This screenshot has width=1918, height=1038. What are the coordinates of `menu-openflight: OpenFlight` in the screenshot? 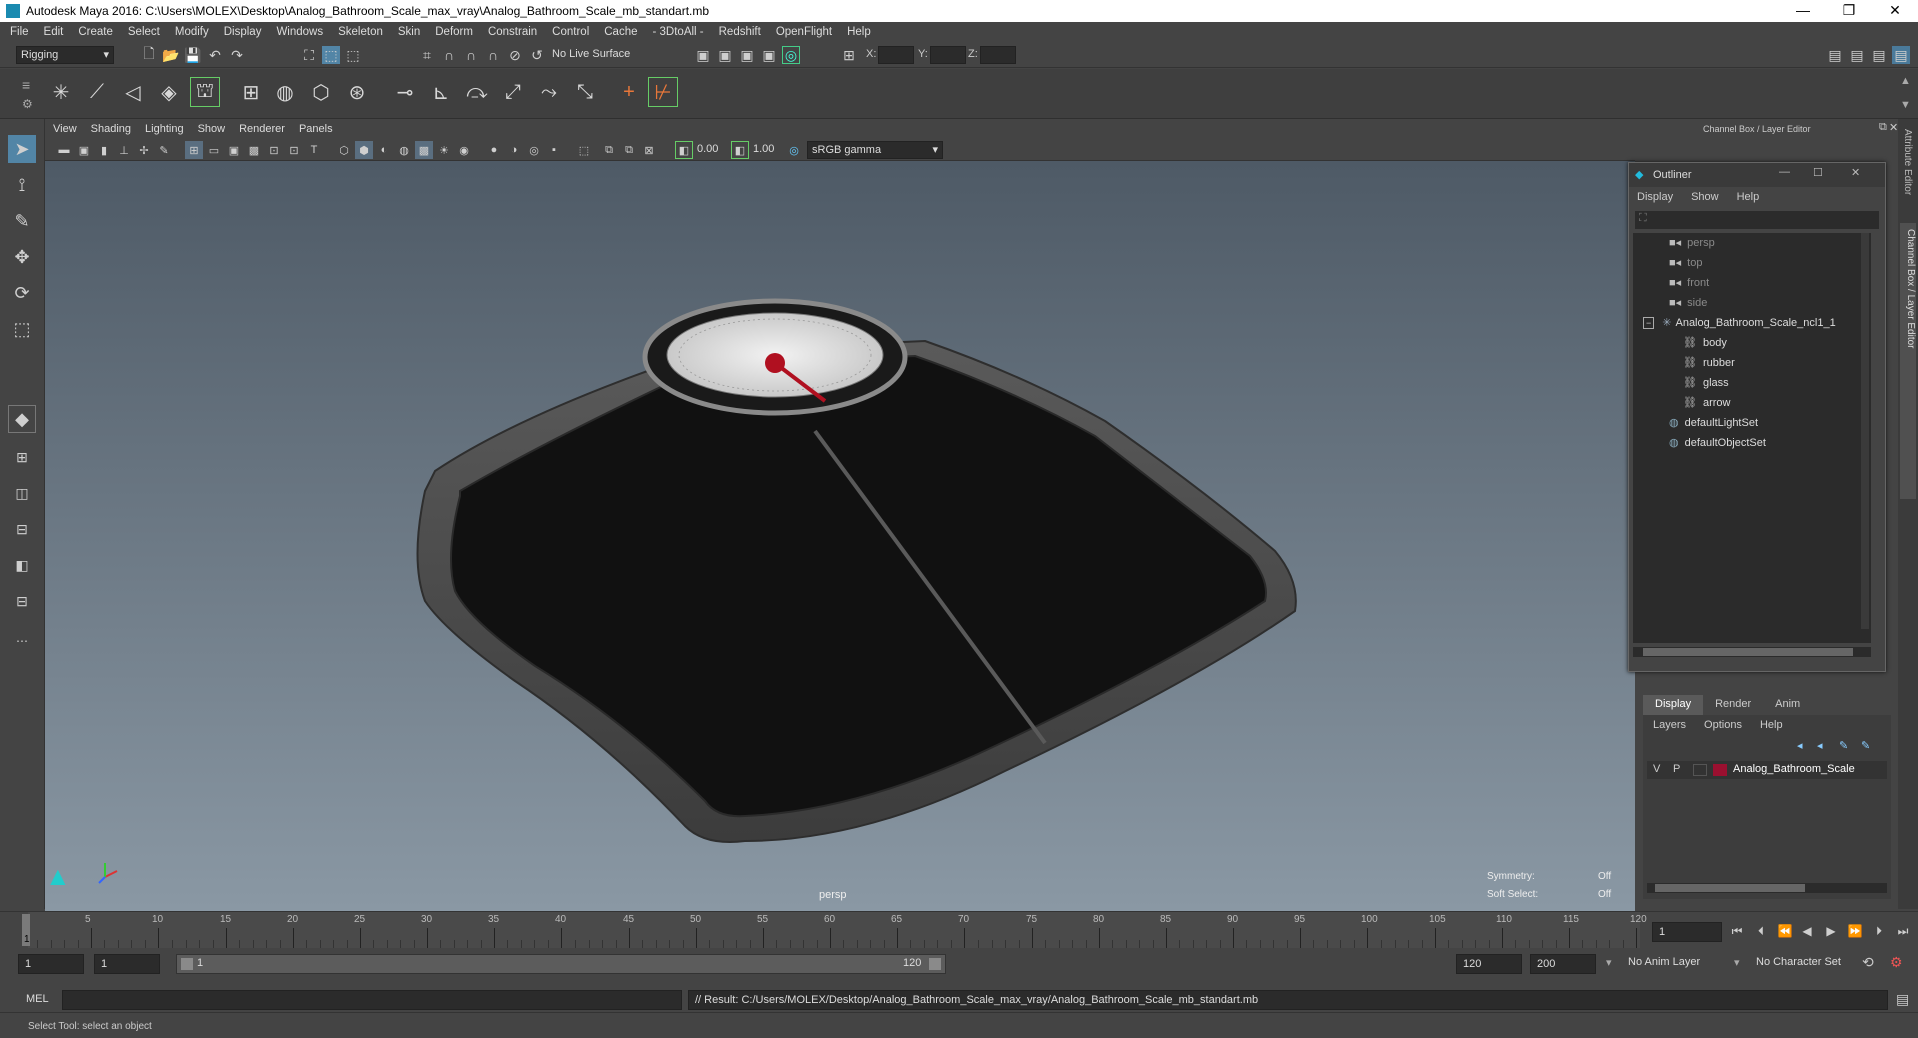 It's located at (804, 32).